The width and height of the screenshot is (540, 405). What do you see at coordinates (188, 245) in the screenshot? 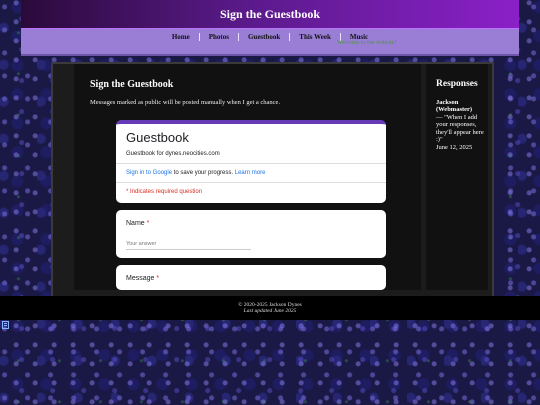
I see `name-input: Your answer` at bounding box center [188, 245].